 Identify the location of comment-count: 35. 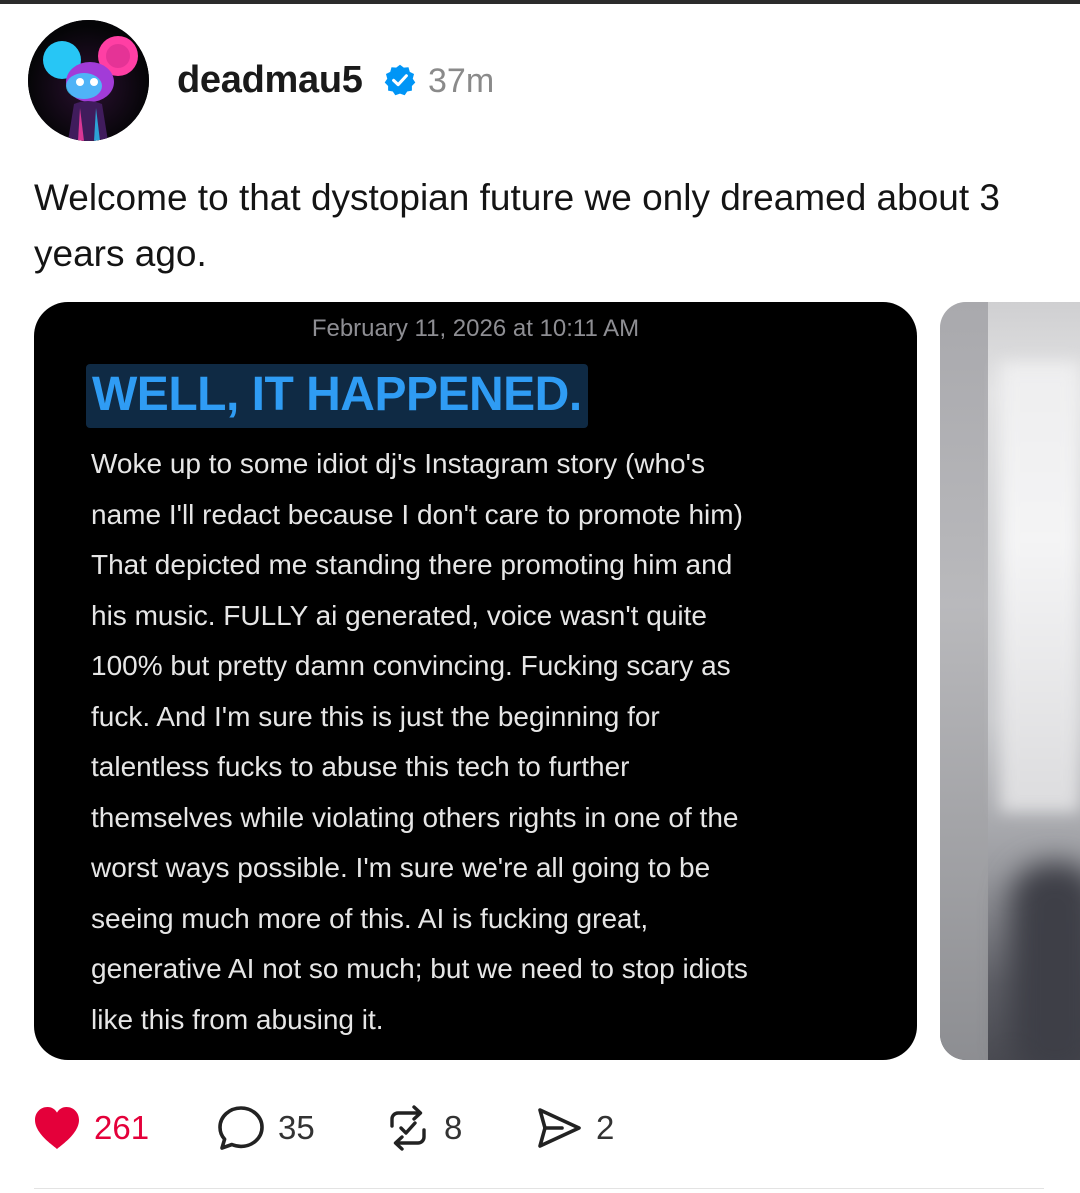
(296, 1127).